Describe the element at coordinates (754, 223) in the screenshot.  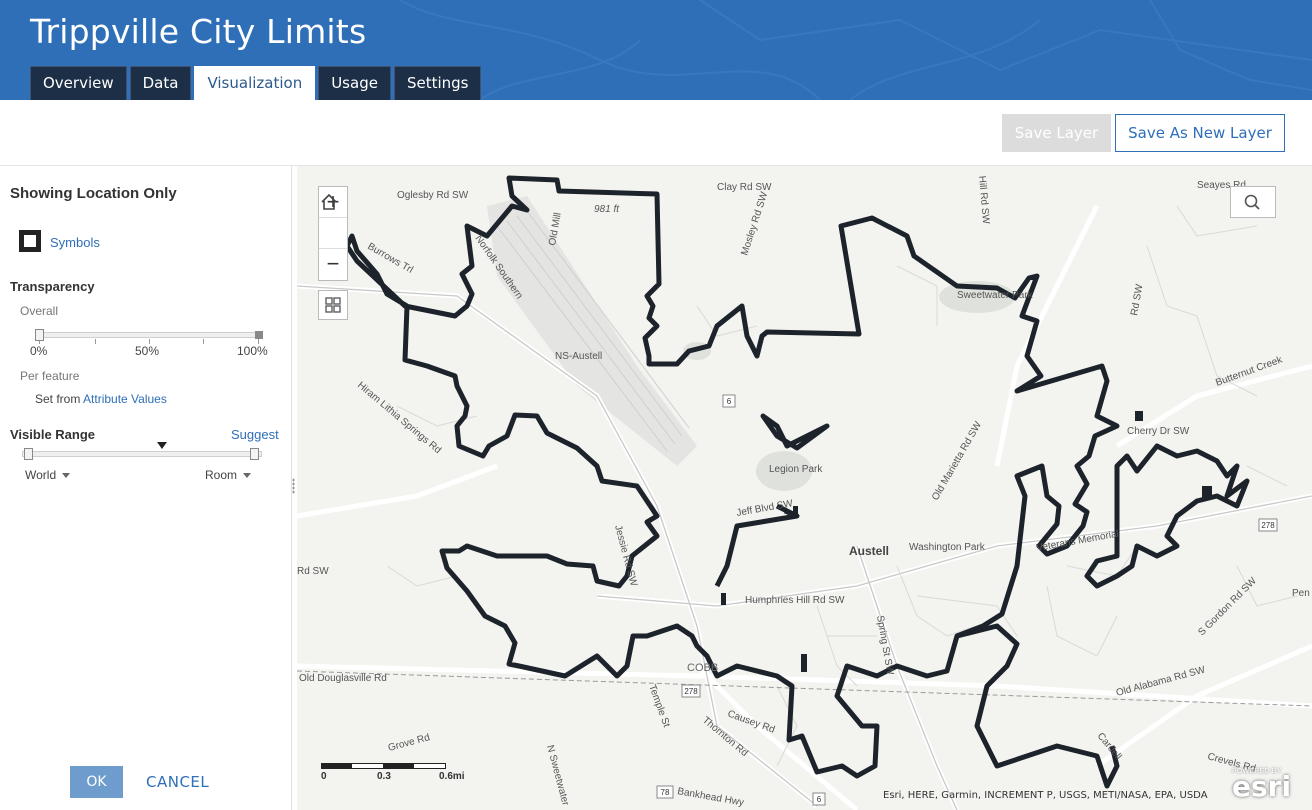
I see `label-road-mosley: Mosley Rd SW` at that location.